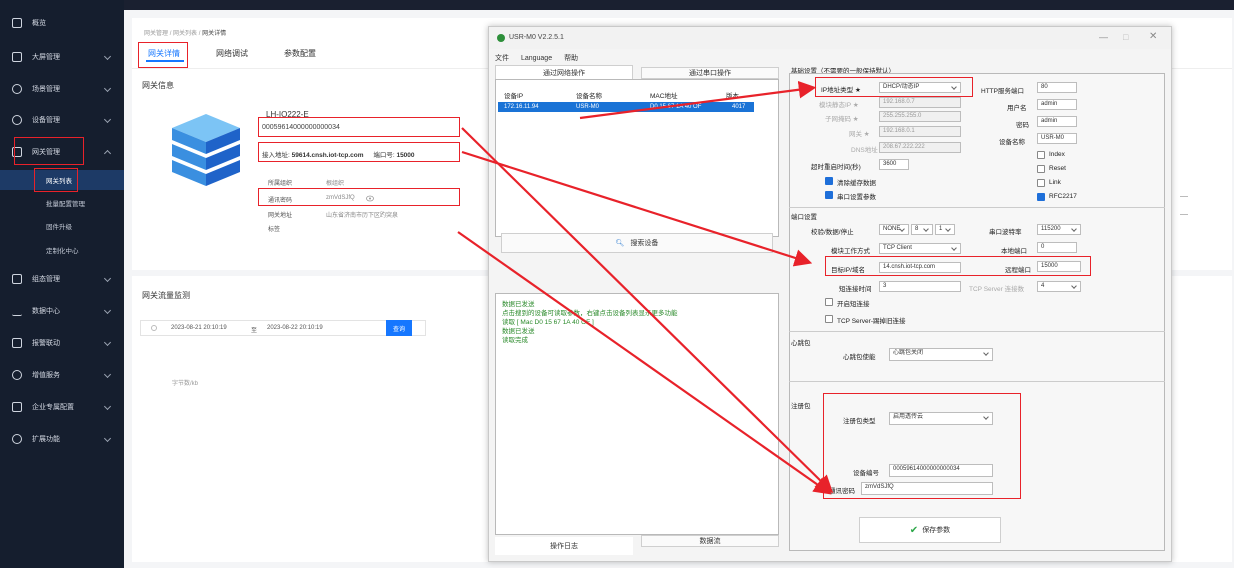 The height and width of the screenshot is (568, 1234). Describe the element at coordinates (644, 363) in the screenshot. I see `arrow-password-to-register-pwd` at that location.